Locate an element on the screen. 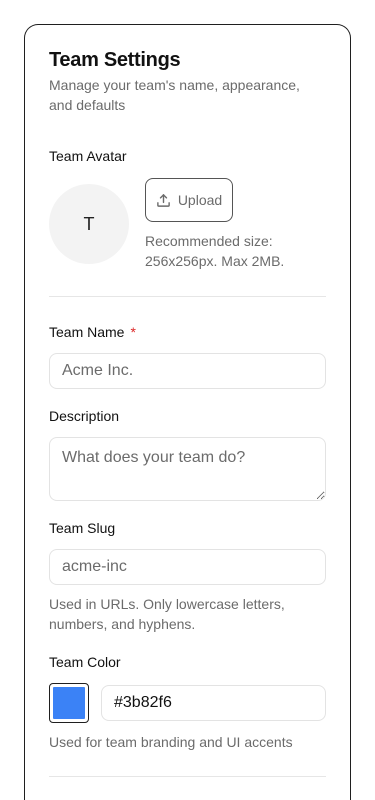  team-color-hint: Used for team branding and UI accents is located at coordinates (171, 742).